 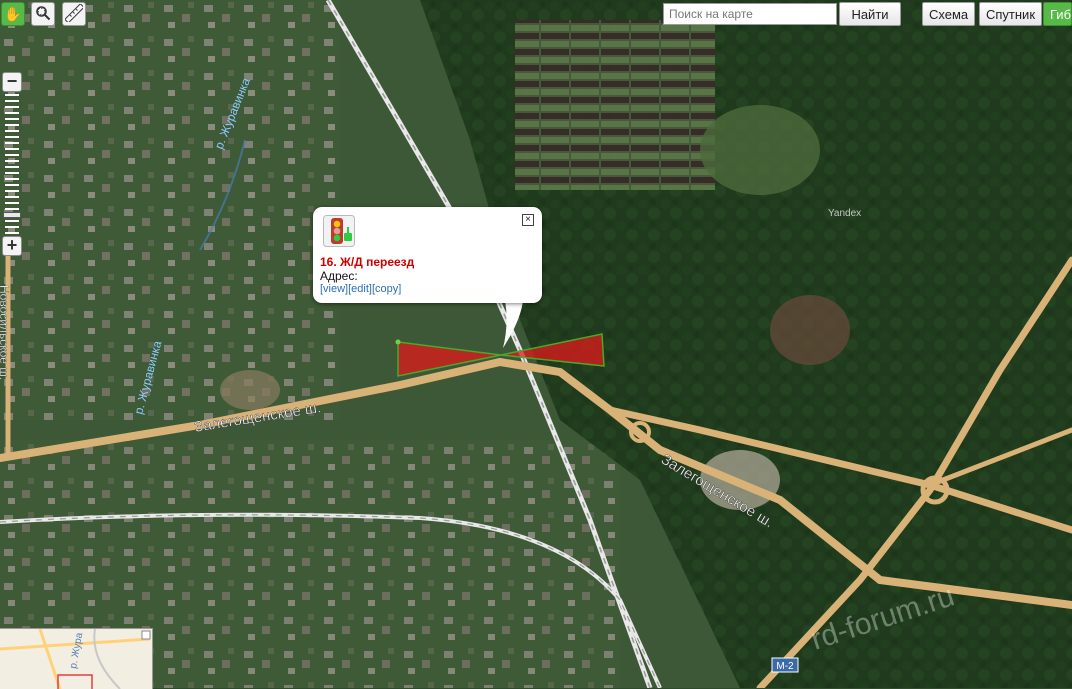 What do you see at coordinates (334, 289) in the screenshot?
I see `view-link: [view]` at bounding box center [334, 289].